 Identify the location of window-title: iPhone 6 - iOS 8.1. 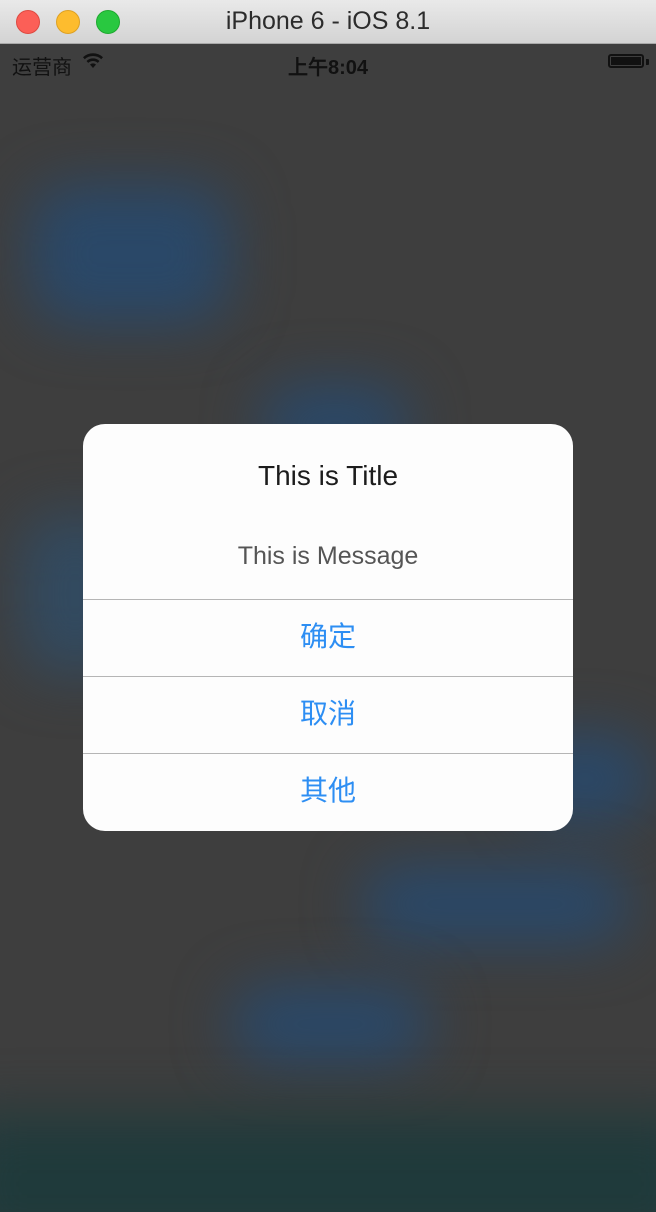
(328, 21).